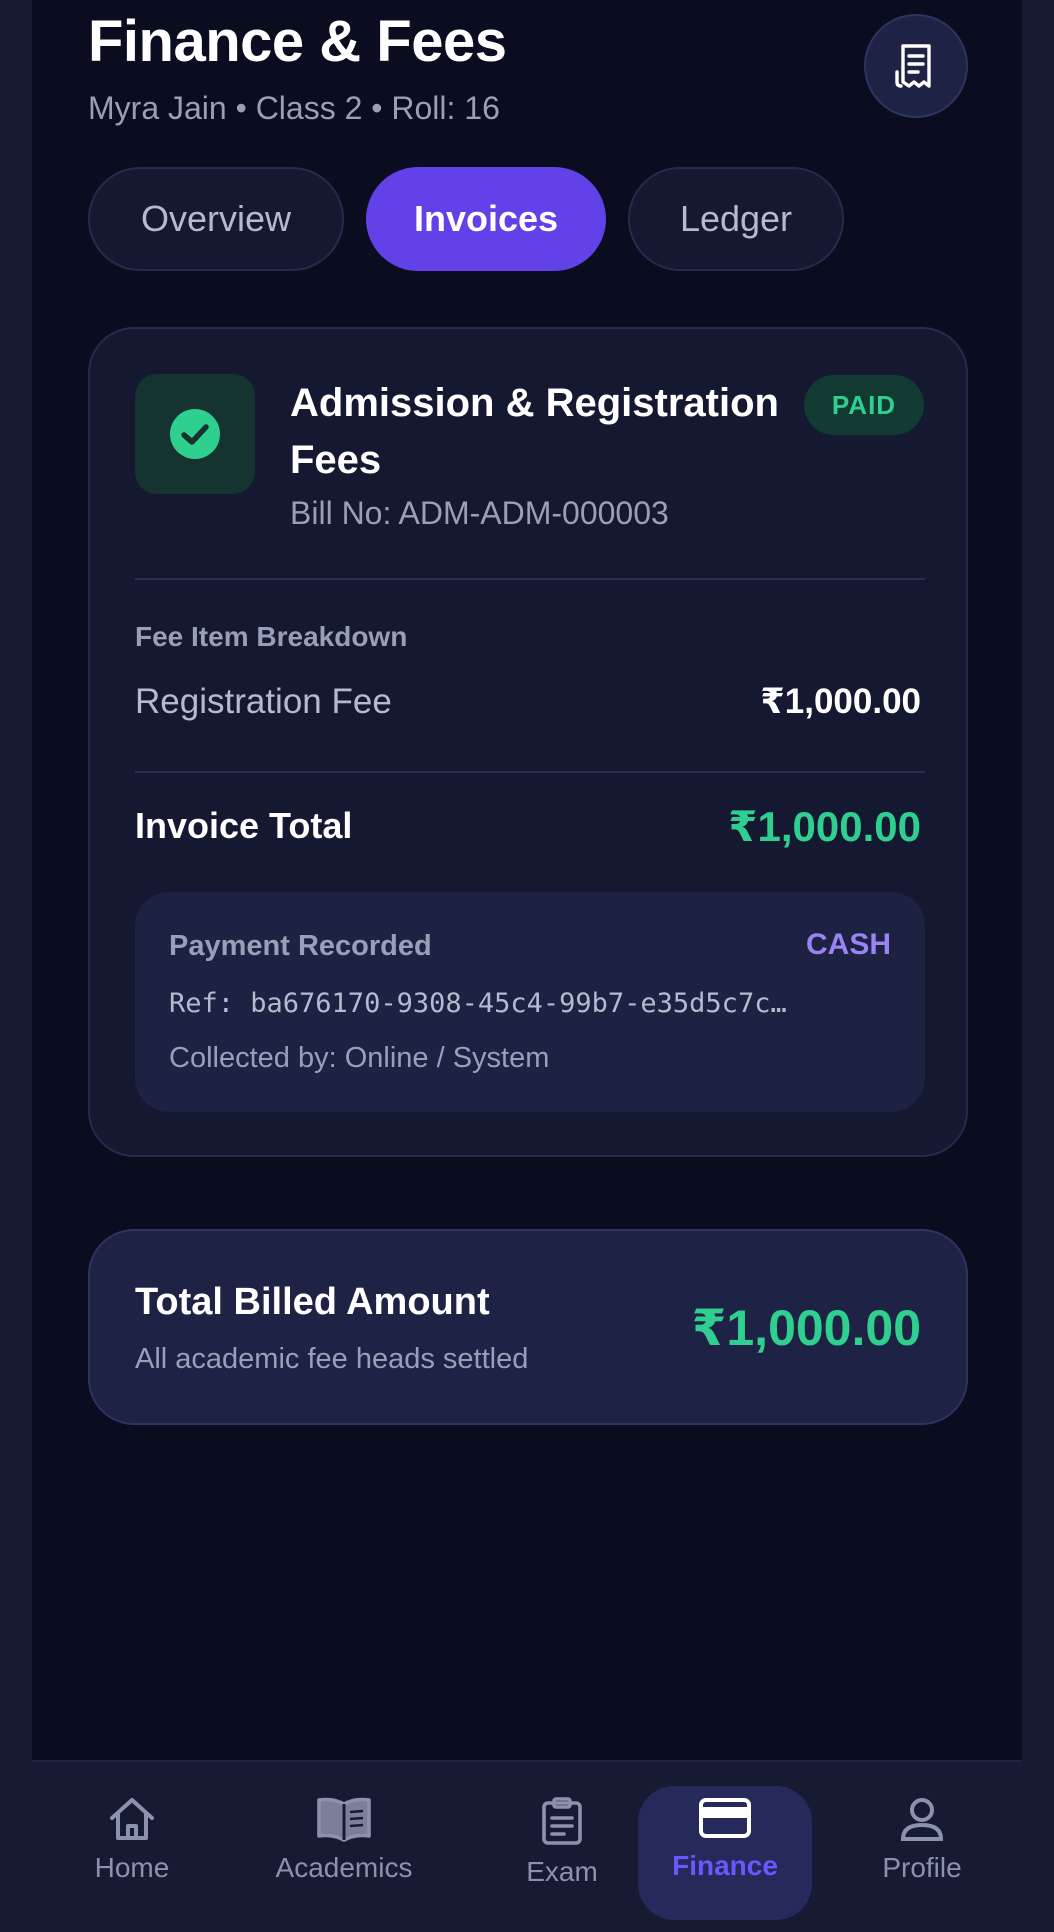  I want to click on breakdown-heading: Fee Item Breakdown, so click(271, 636).